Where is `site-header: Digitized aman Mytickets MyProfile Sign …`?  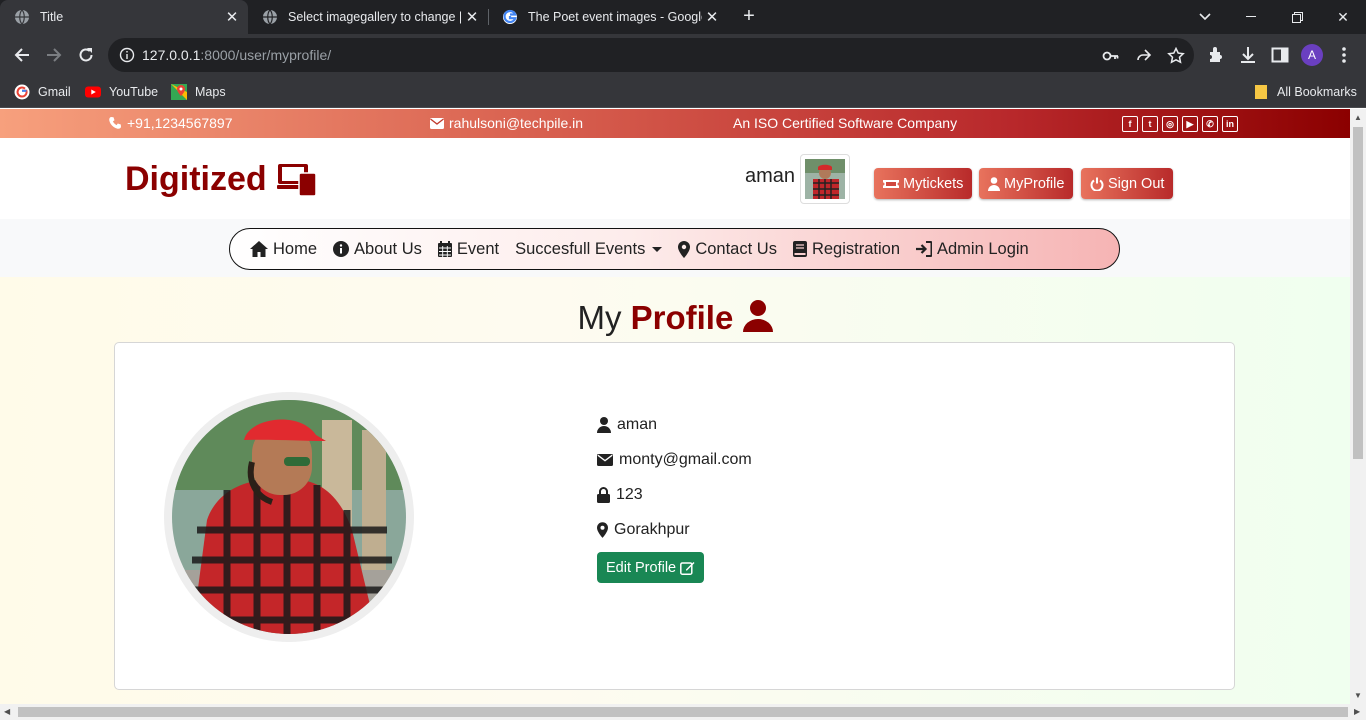 site-header: Digitized aman Mytickets MyProfile Sign … is located at coordinates (675, 178).